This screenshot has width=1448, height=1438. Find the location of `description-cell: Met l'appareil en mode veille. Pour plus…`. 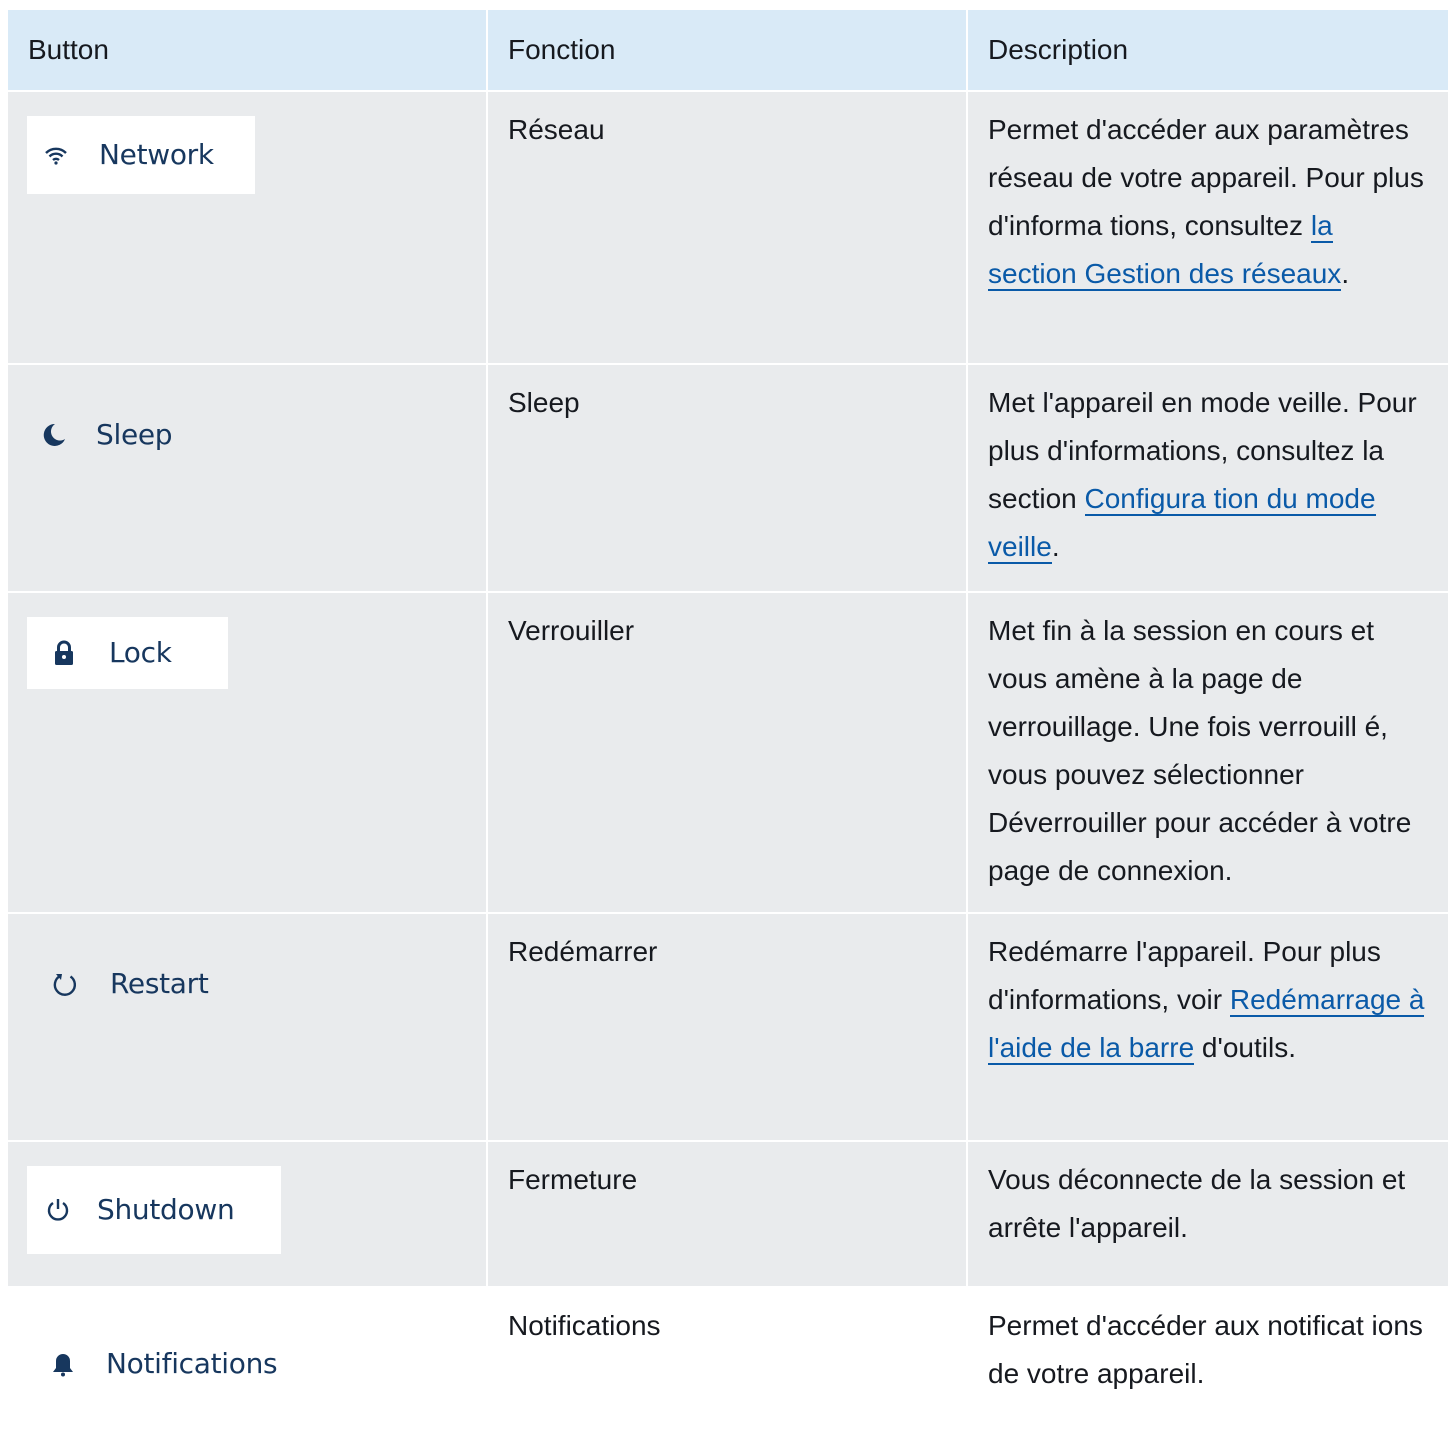

description-cell: Met l'appareil en mode veille. Pour plus… is located at coordinates (1207, 477).